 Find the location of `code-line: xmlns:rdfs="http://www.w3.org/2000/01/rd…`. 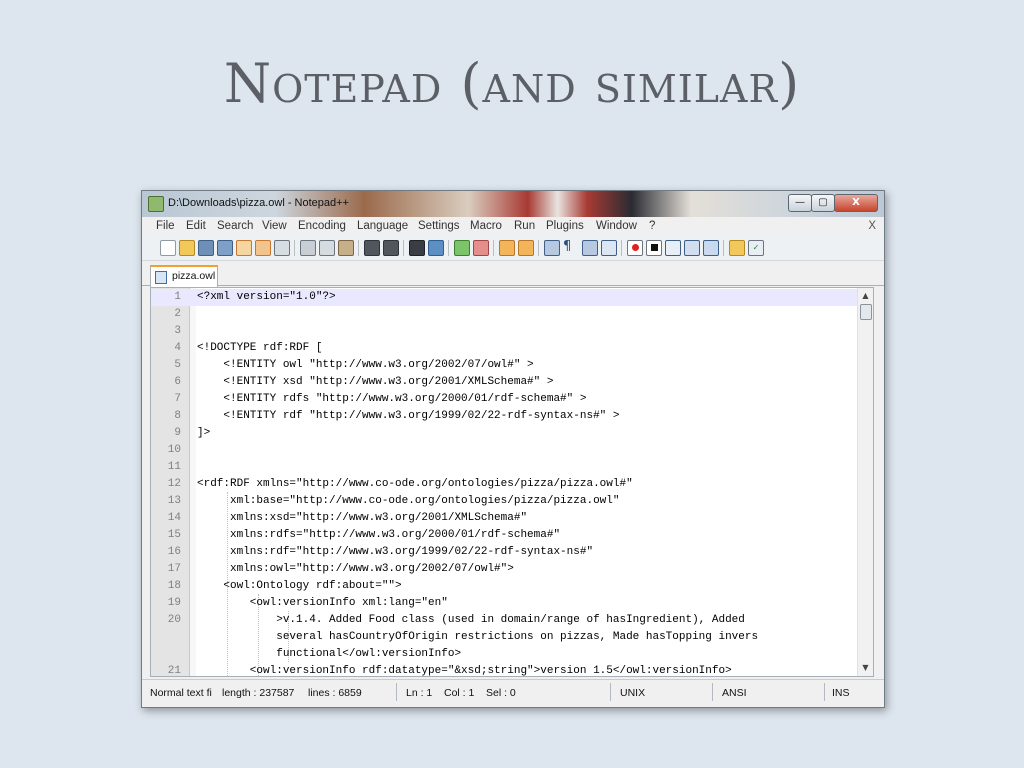

code-line: xmlns:rdfs="http://www.w3.org/2000/01/rd… is located at coordinates (535, 535).